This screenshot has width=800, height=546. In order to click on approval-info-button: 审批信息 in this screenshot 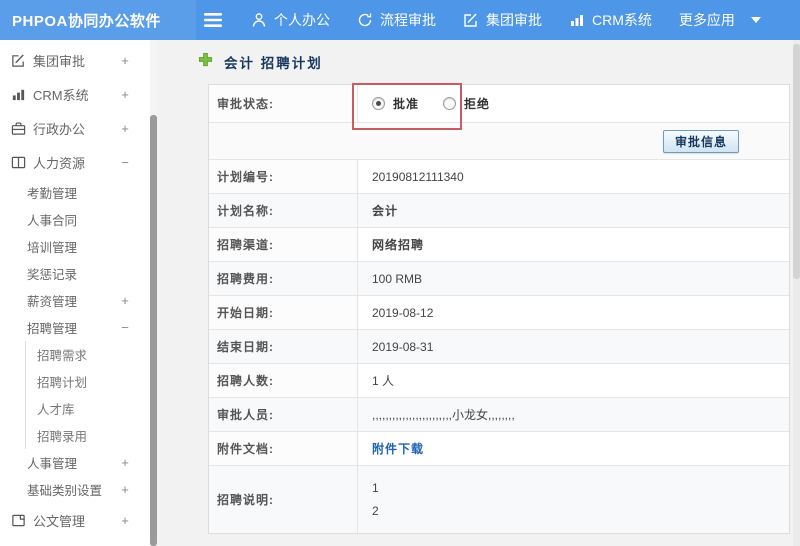, I will do `click(700, 141)`.